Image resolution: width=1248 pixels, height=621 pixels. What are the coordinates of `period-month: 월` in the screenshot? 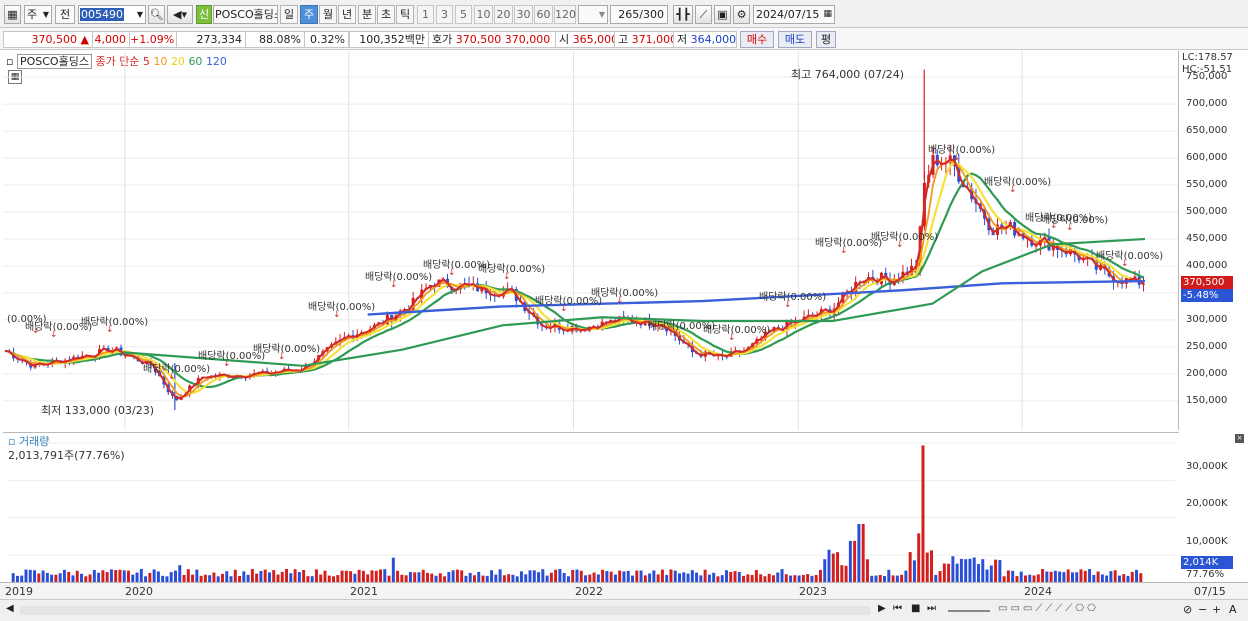 It's located at (328, 14).